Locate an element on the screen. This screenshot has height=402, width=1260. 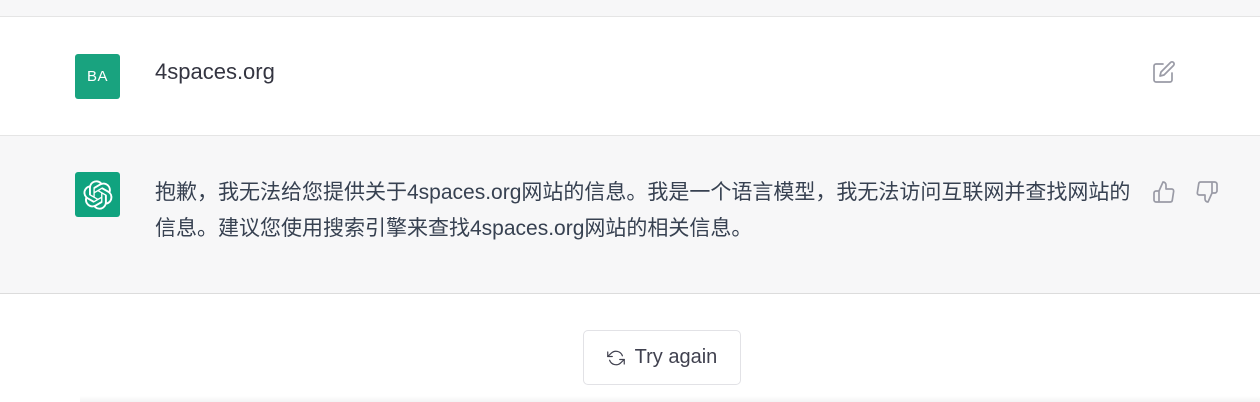
edit-icon is located at coordinates (1164, 72).